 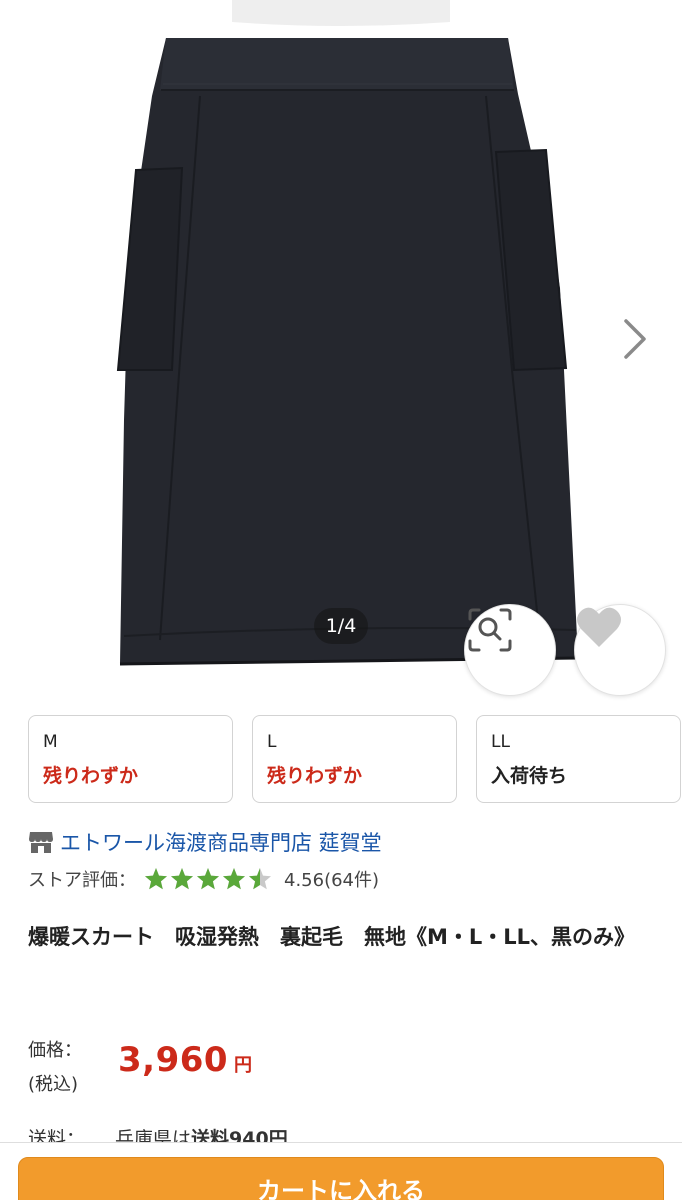 I want to click on price-label: 価格： (税込), so click(x=55, y=1068).